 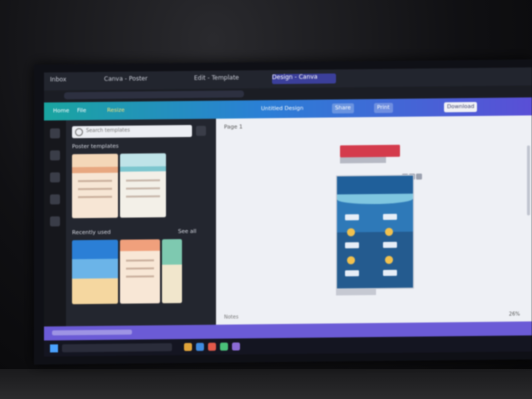 I want to click on template-search-input: Search templates, so click(x=132, y=131).